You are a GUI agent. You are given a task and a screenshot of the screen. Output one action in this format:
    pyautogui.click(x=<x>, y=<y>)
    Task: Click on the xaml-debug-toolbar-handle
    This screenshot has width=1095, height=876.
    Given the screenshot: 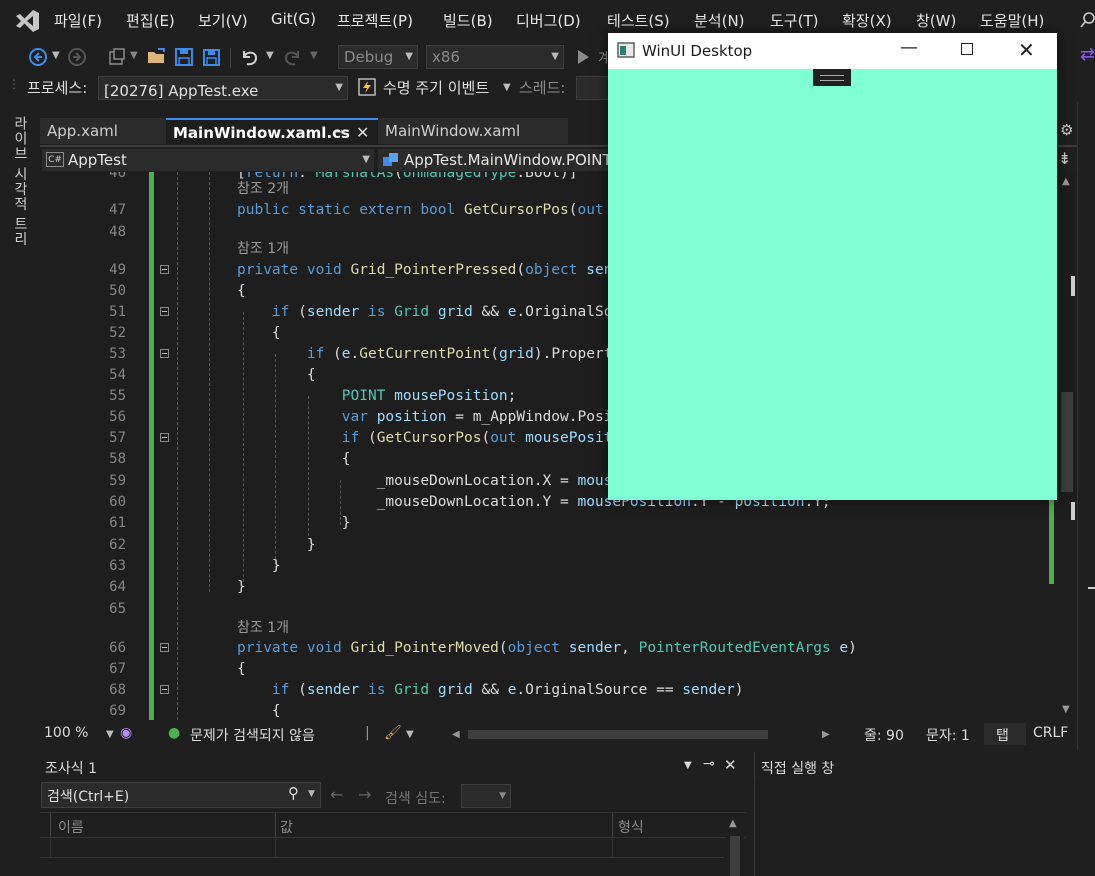 What is the action you would take?
    pyautogui.click(x=832, y=77)
    